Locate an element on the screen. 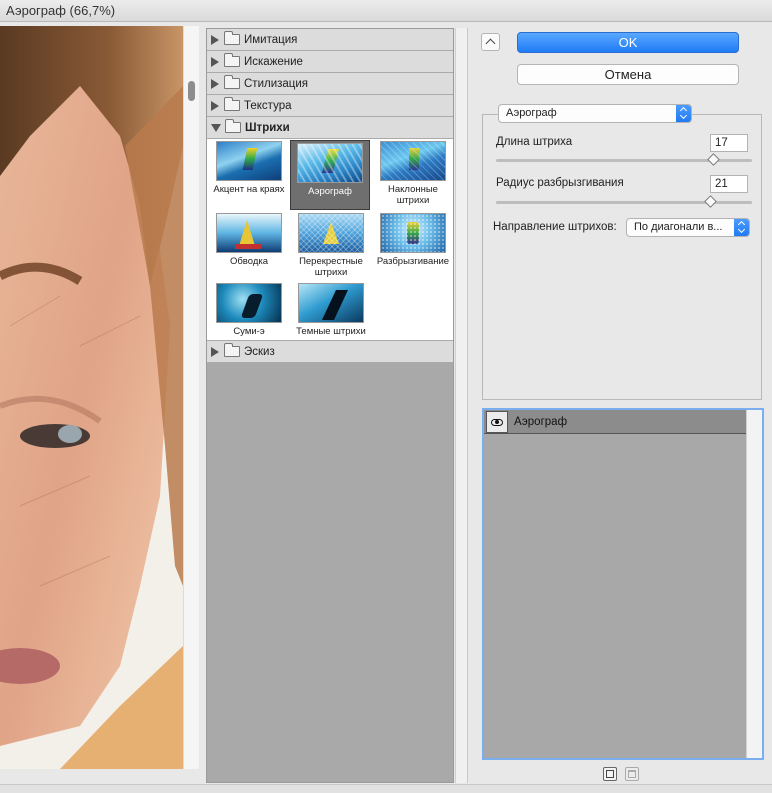 Image resolution: width=772 pixels, height=793 pixels. trash-icon is located at coordinates (632, 774).